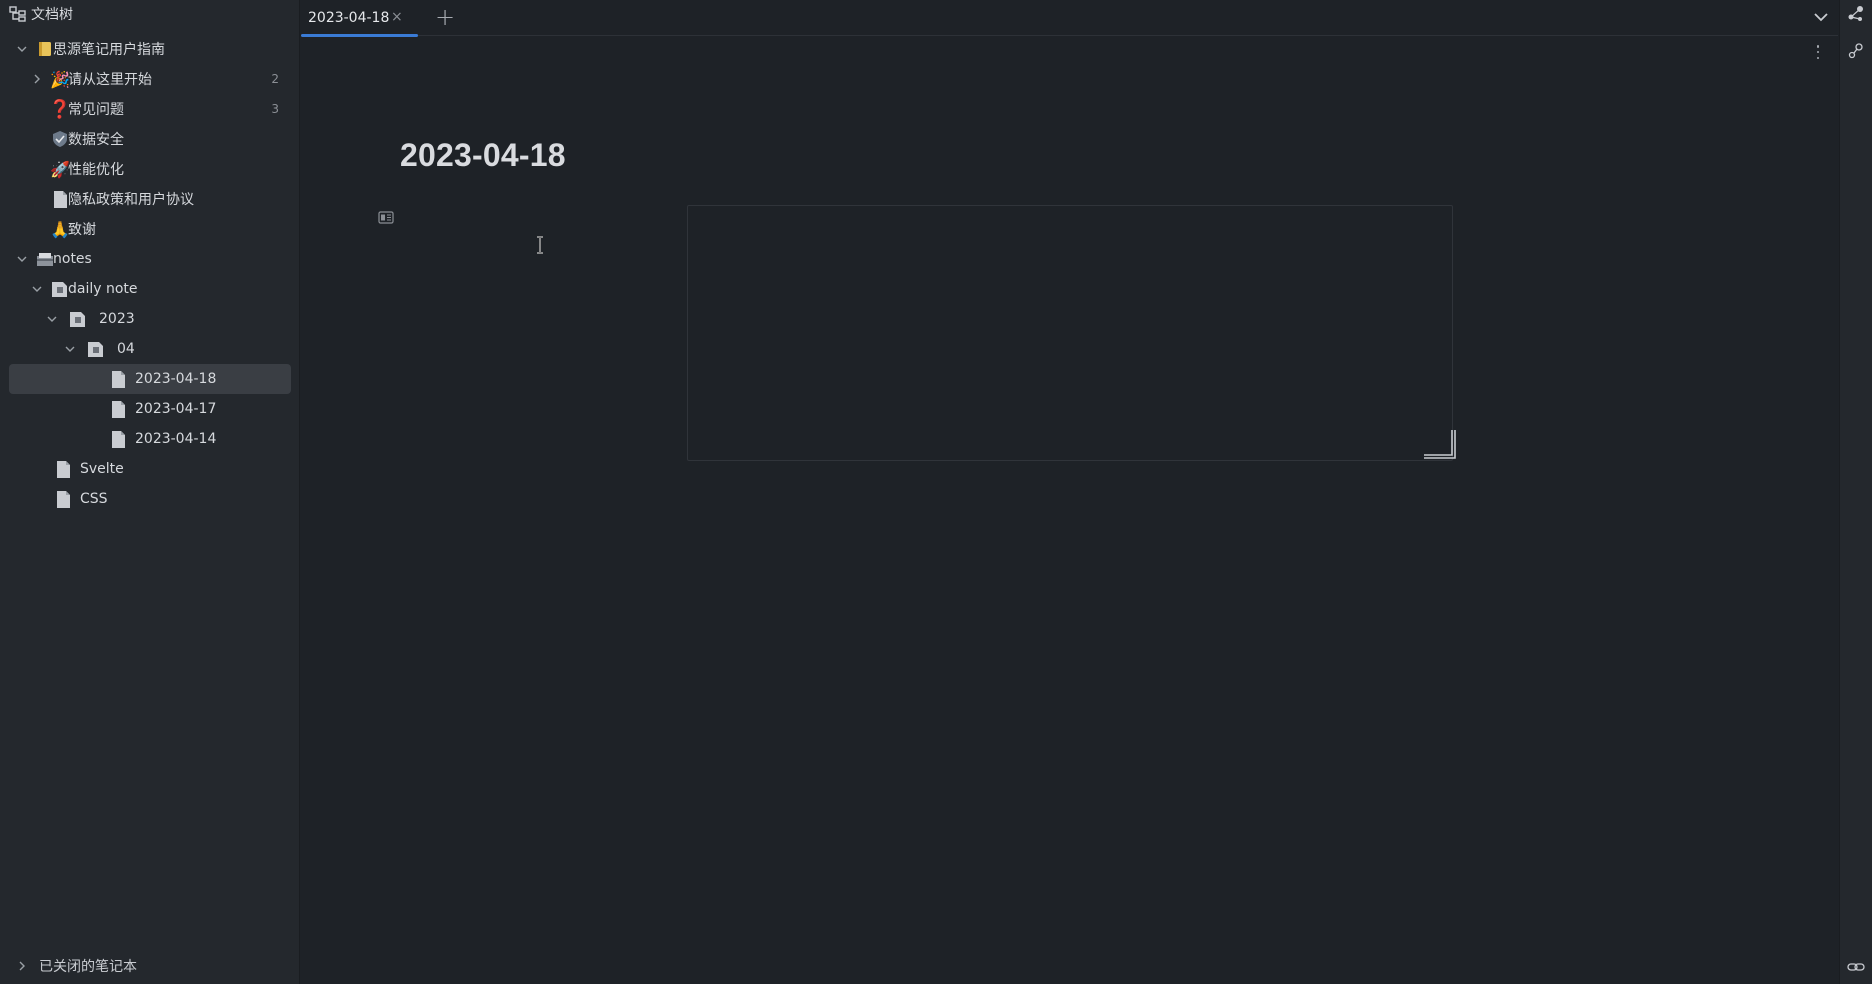  I want to click on tree-item-daily-note: daily note, so click(150, 289).